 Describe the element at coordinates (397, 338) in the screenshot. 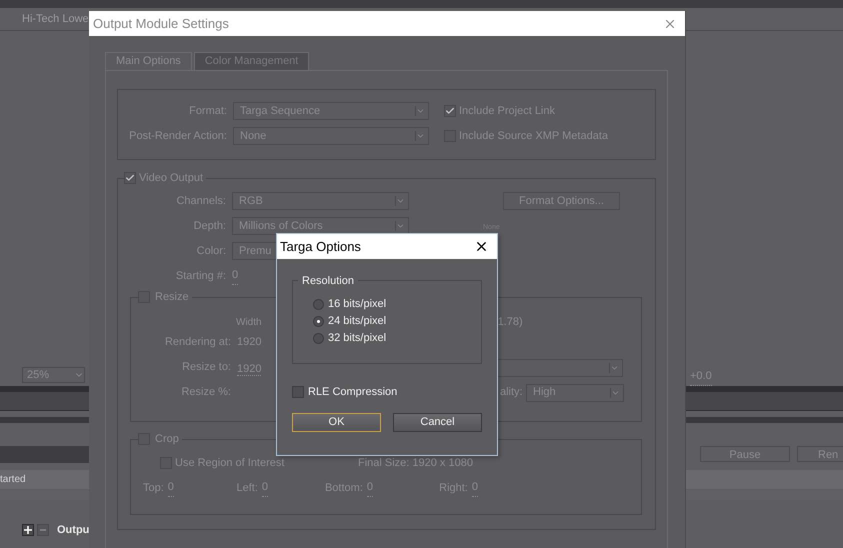

I see `radio-option: 32 bits/pixel` at that location.